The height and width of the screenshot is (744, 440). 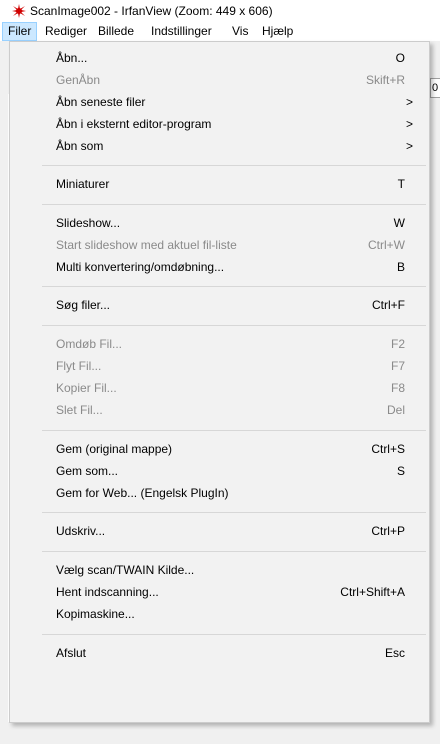 What do you see at coordinates (219, 80) in the screenshot?
I see `menu-item-reopen: GenÅbn Skift+R` at bounding box center [219, 80].